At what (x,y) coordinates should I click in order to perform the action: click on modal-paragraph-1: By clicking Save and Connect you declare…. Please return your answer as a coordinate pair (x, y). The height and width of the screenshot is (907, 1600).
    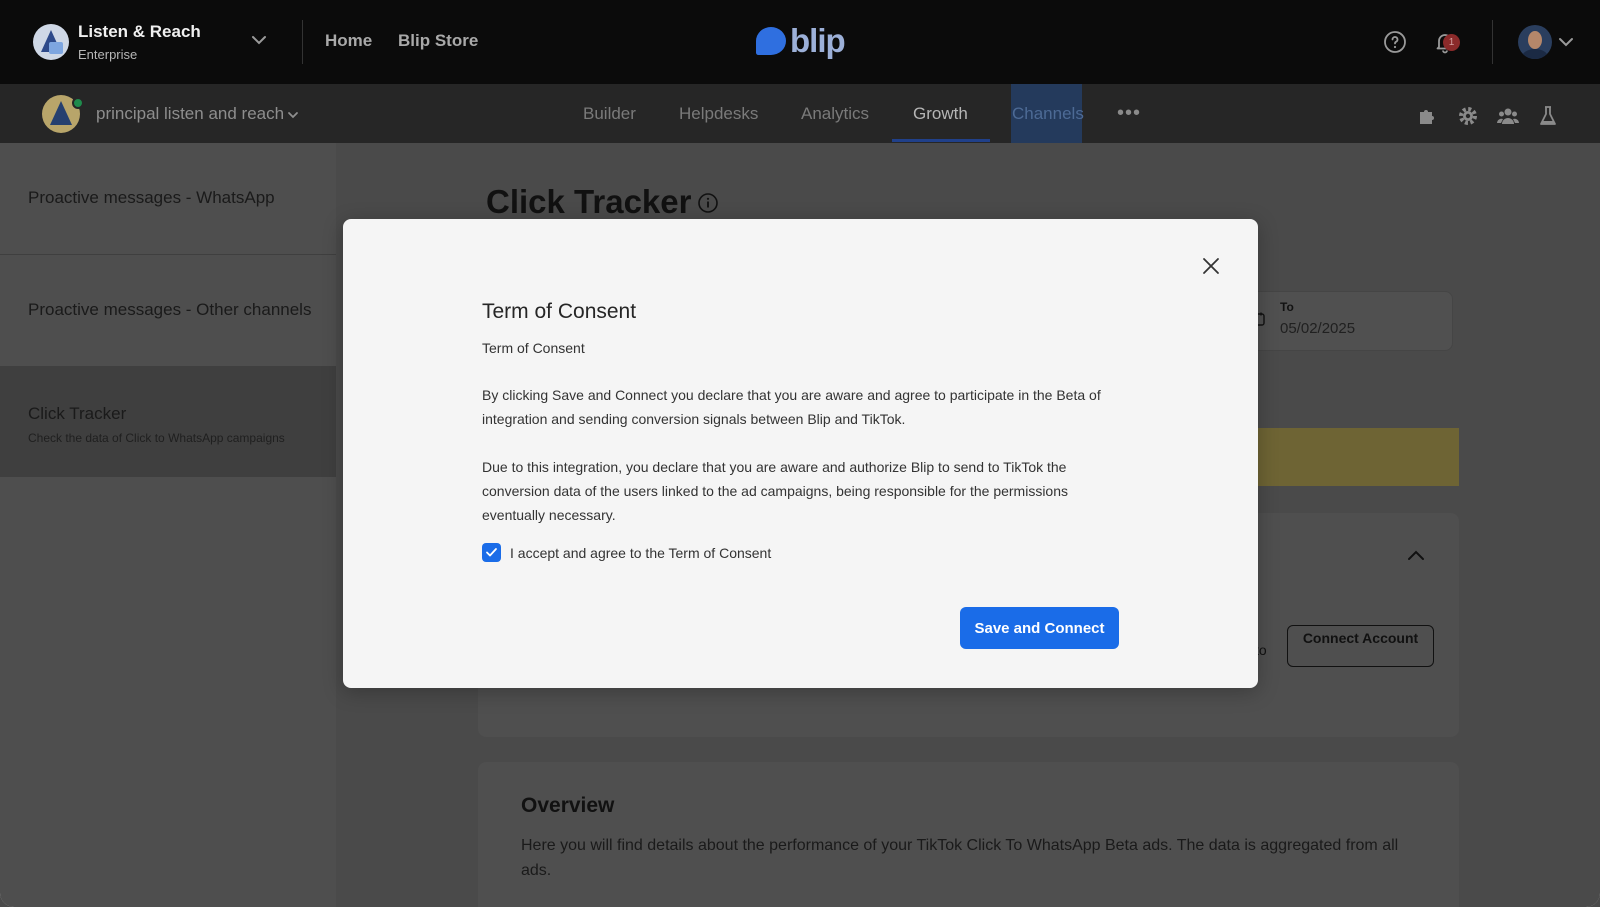
    Looking at the image, I should click on (791, 407).